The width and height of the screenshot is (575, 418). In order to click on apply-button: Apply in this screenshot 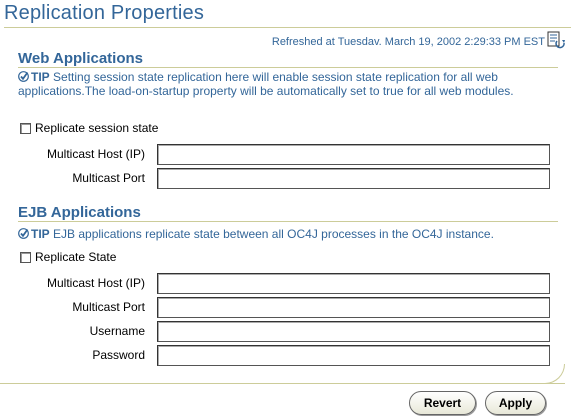, I will do `click(515, 403)`.